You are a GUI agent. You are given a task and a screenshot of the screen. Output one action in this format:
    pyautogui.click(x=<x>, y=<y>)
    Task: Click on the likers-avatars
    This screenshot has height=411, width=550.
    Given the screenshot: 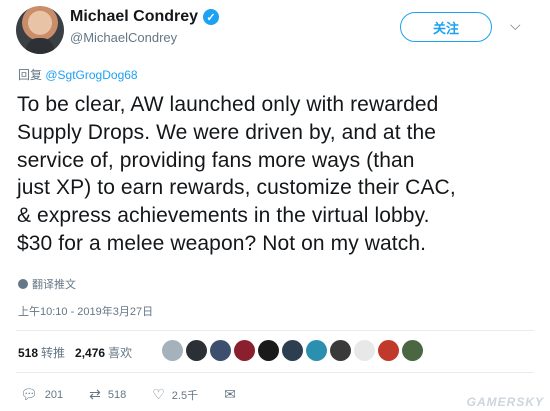 What is the action you would take?
    pyautogui.click(x=292, y=350)
    